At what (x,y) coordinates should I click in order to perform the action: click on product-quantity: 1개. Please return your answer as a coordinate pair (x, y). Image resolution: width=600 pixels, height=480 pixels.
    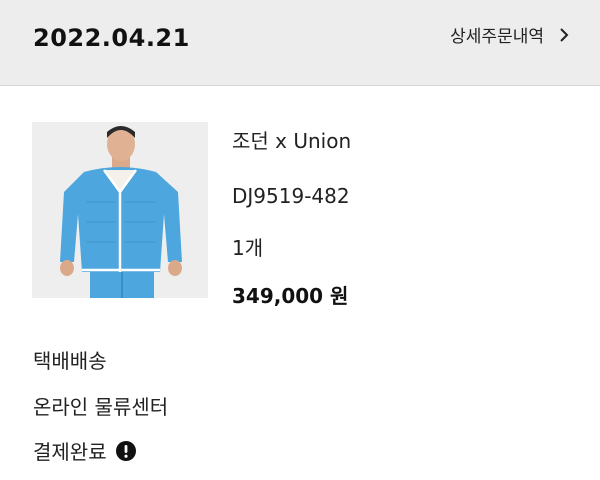
    Looking at the image, I should click on (248, 248).